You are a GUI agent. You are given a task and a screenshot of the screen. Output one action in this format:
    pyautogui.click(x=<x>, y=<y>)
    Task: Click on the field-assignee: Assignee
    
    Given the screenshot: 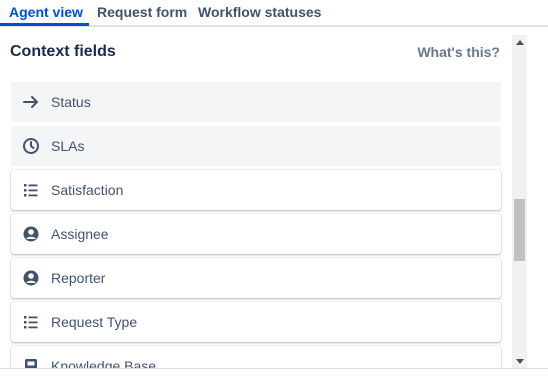 What is the action you would take?
    pyautogui.click(x=256, y=234)
    